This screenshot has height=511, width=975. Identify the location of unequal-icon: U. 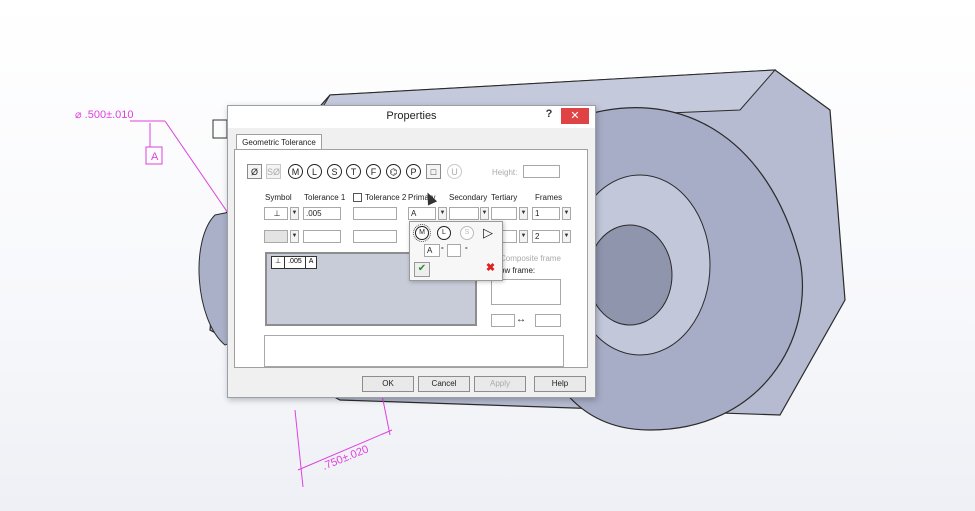
(454, 171).